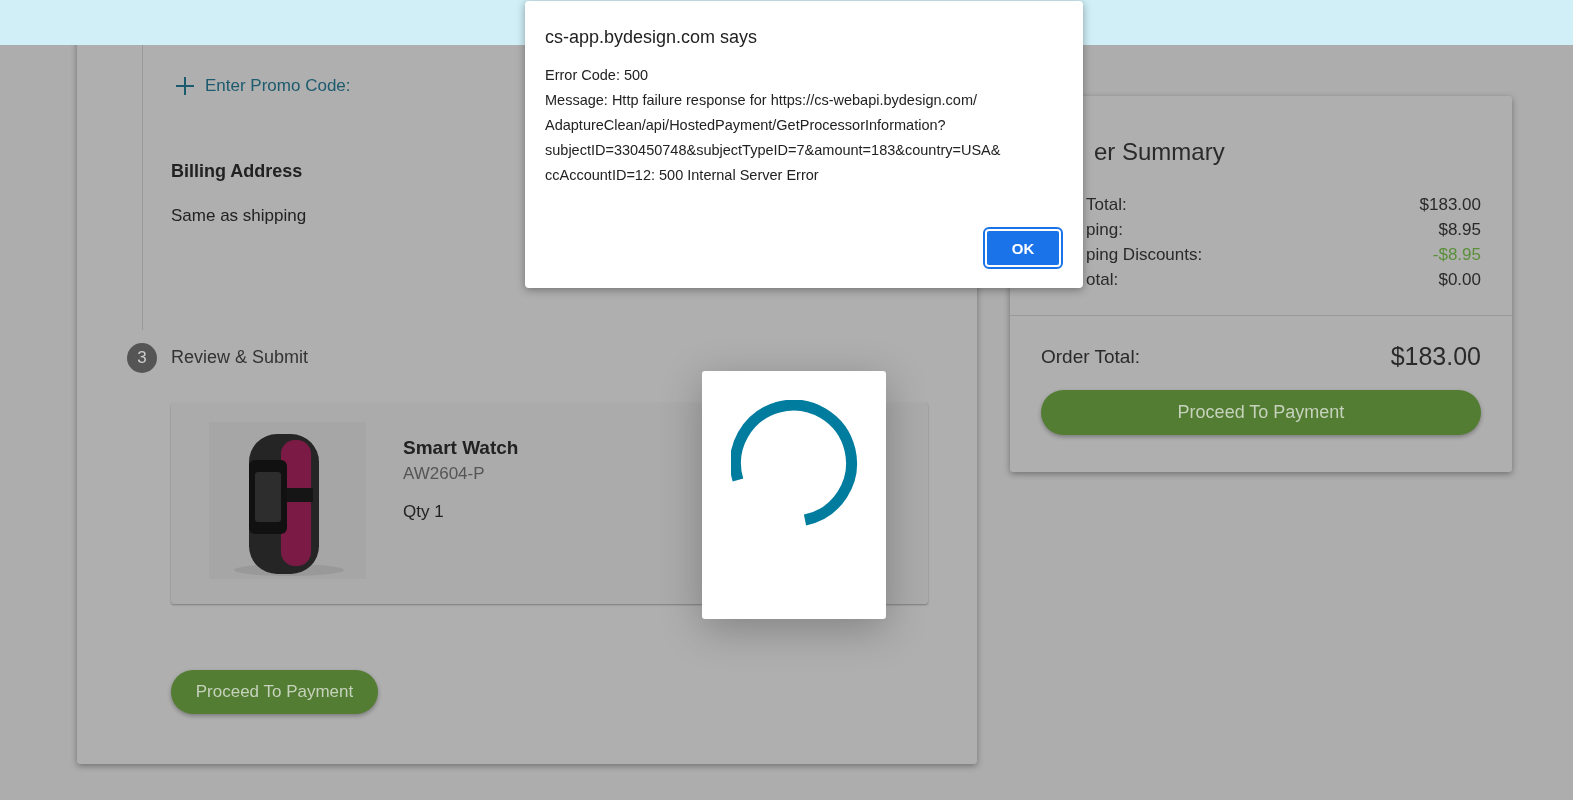 The image size is (1573, 800). Describe the element at coordinates (1435, 356) in the screenshot. I see `order-total-value: $183.00` at that location.